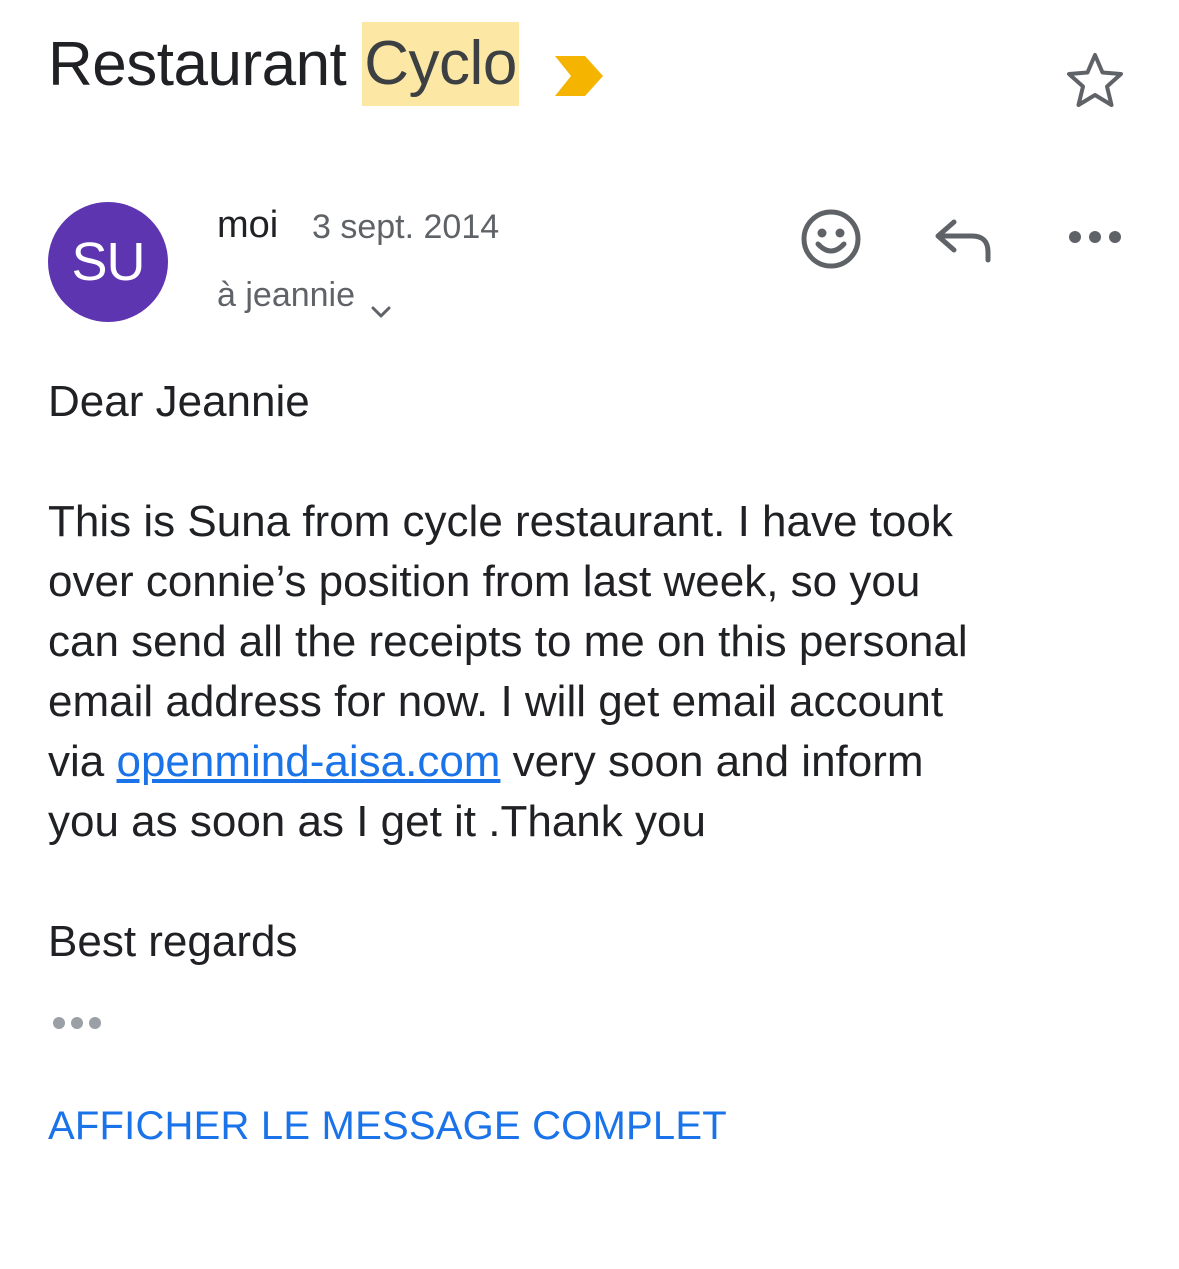 The image size is (1179, 1269). Describe the element at coordinates (78, 1023) in the screenshot. I see `trimmed-content-icon` at that location.